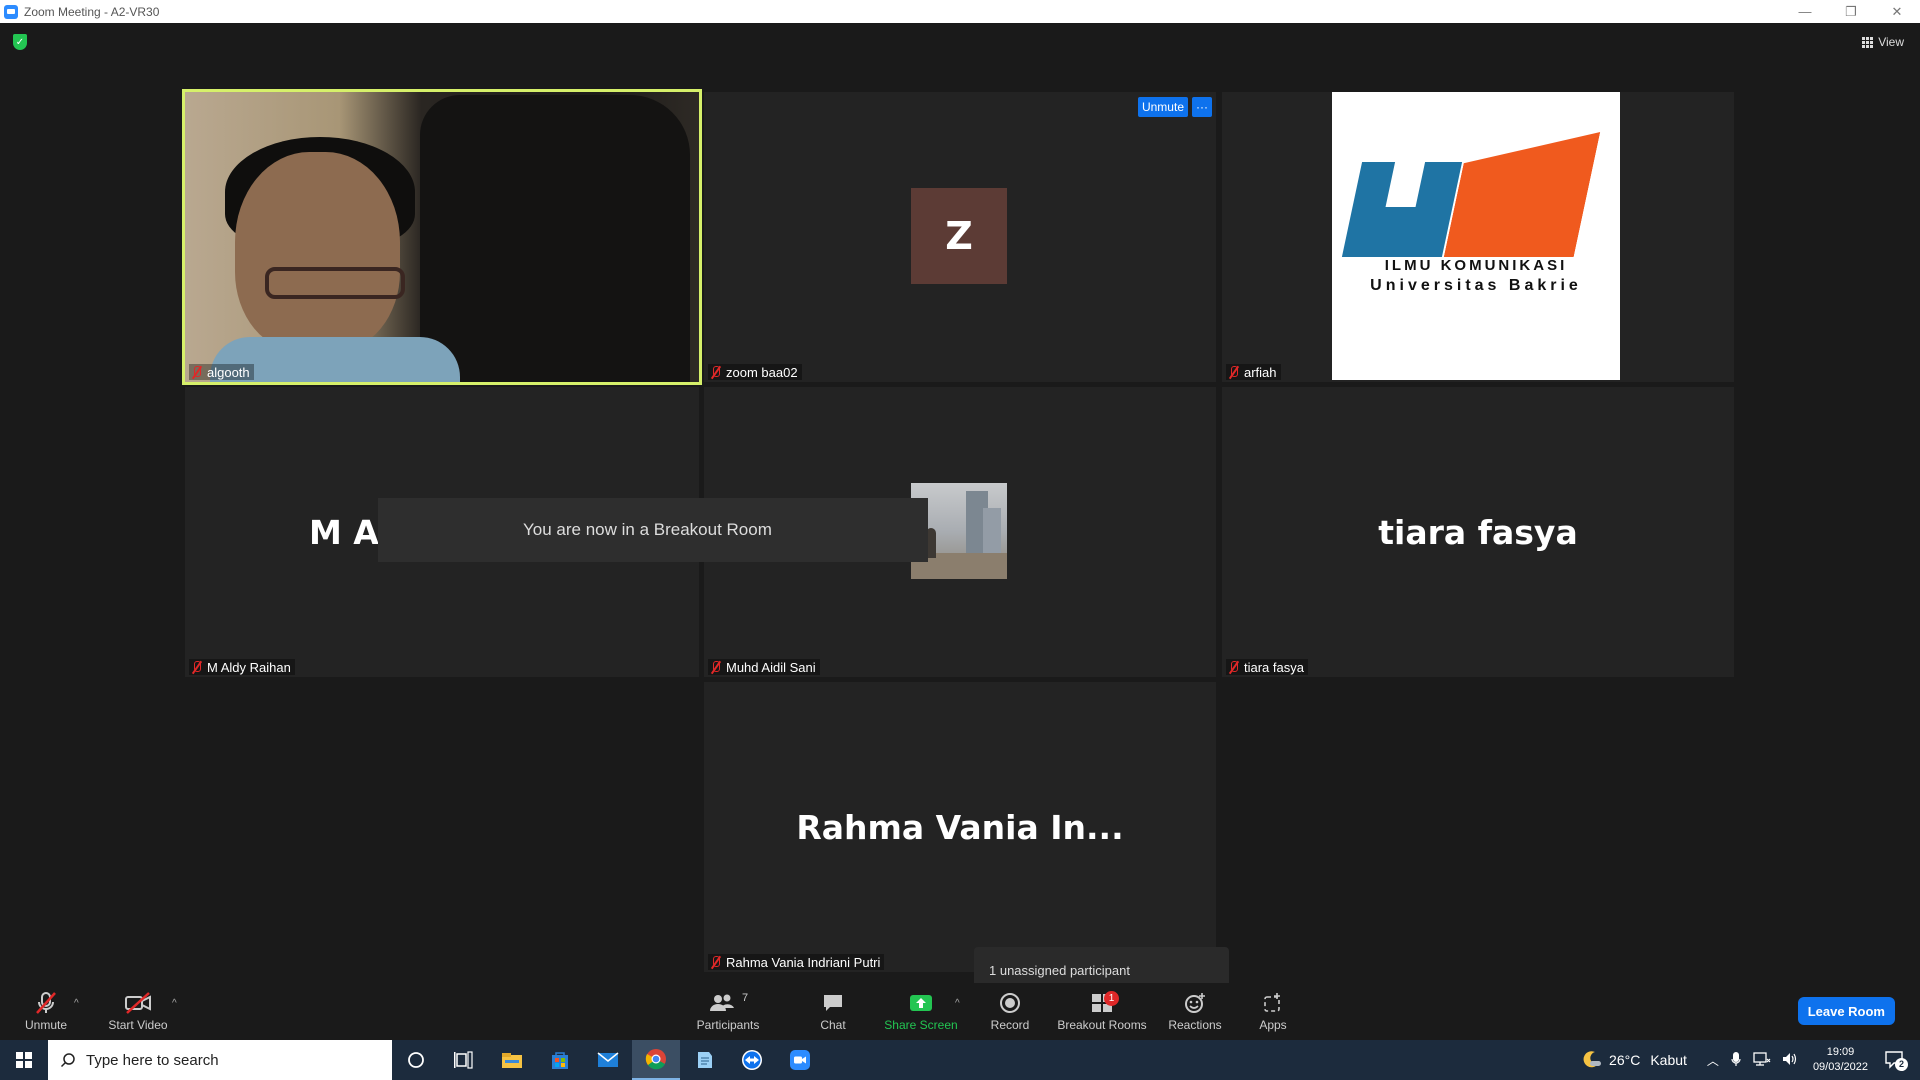 This screenshot has width=1920, height=1080. I want to click on participants-button: 7 Participants, so click(728, 1011).